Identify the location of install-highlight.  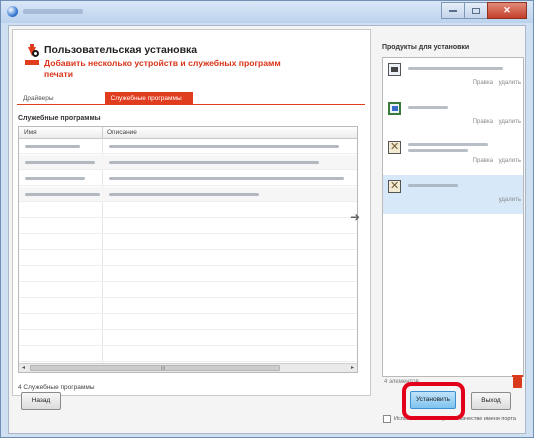
(433, 401).